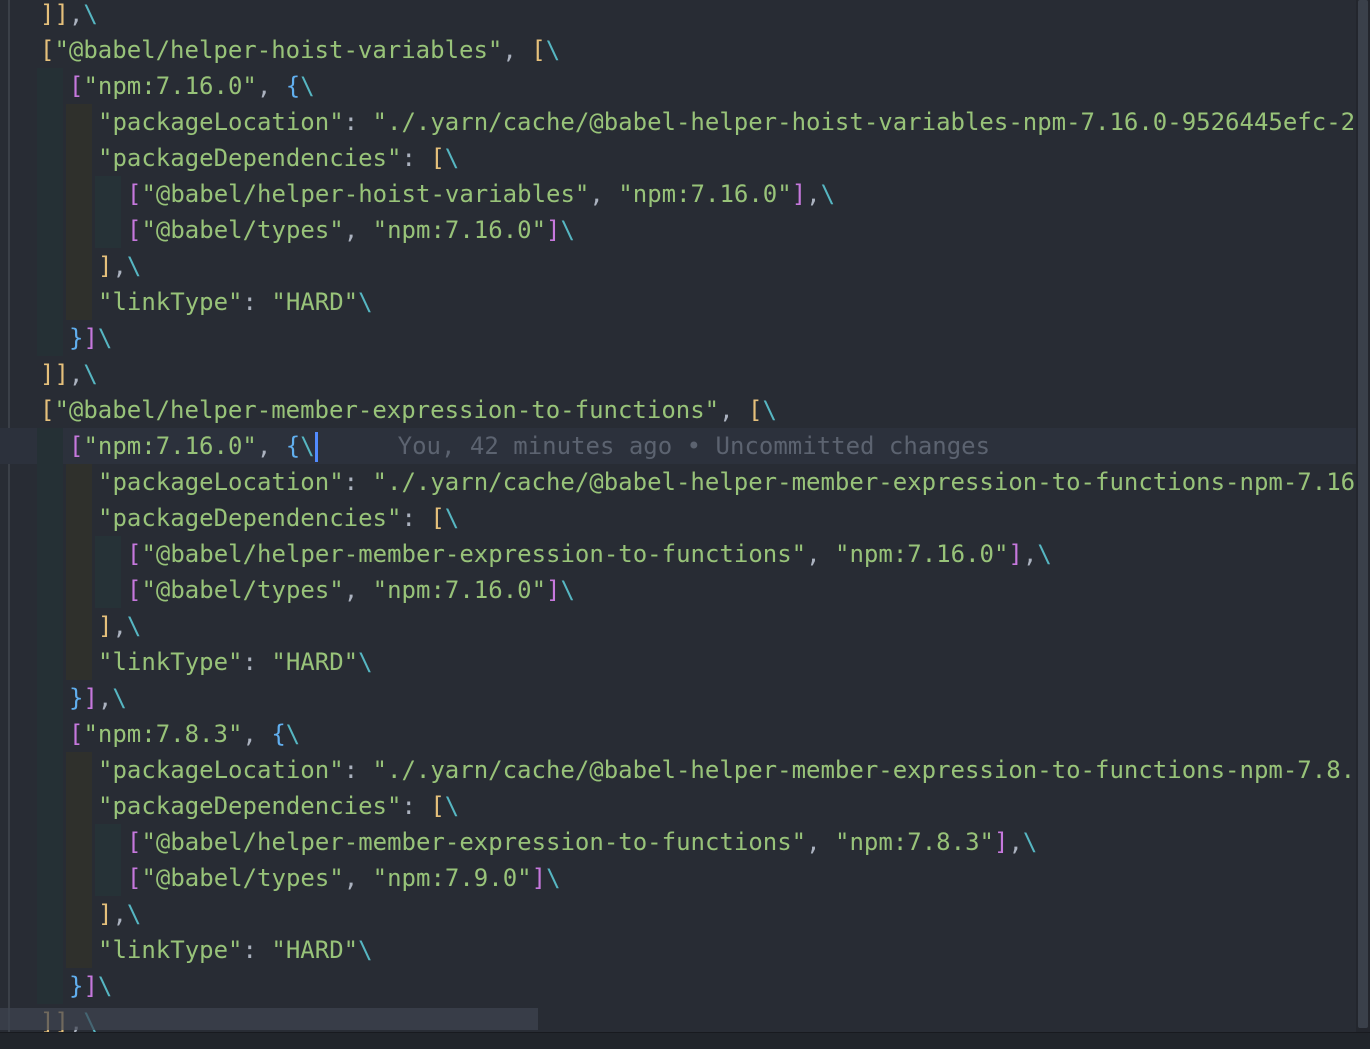 This screenshot has height=1049, width=1370. What do you see at coordinates (678, 86) in the screenshot?
I see `code-line: ["npm:7.16.0", {\` at bounding box center [678, 86].